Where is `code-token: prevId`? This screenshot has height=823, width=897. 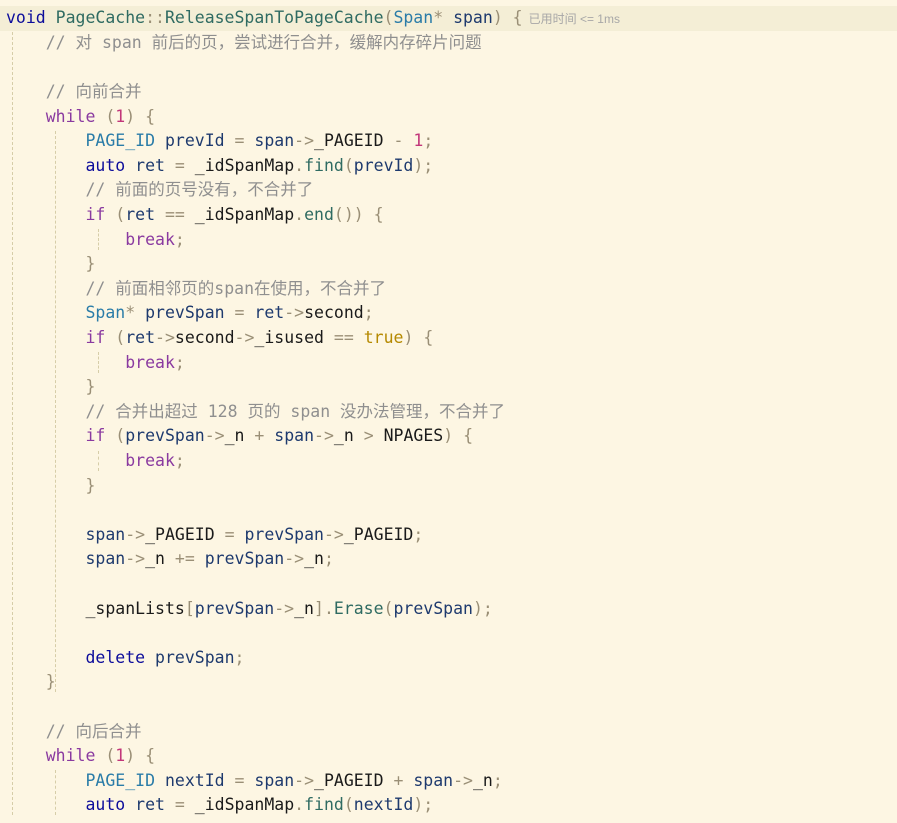
code-token: prevId is located at coordinates (383, 165).